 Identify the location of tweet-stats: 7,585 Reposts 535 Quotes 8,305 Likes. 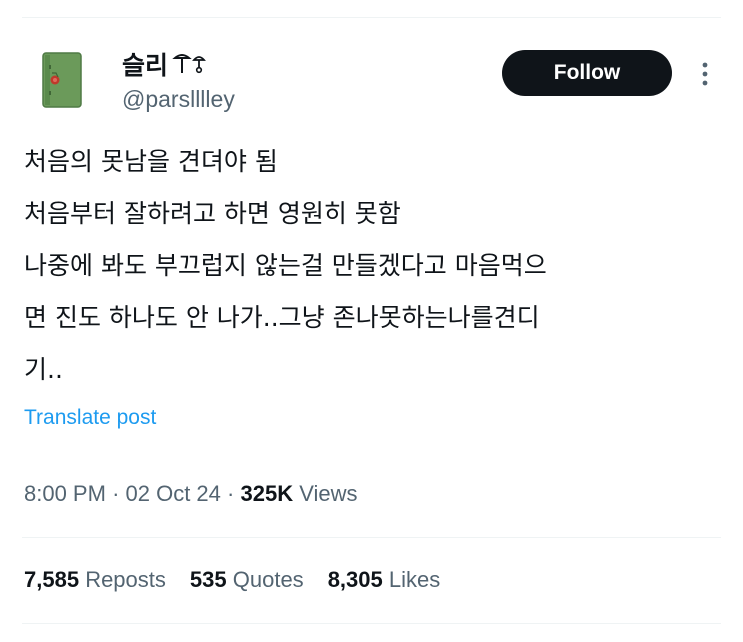
(232, 580).